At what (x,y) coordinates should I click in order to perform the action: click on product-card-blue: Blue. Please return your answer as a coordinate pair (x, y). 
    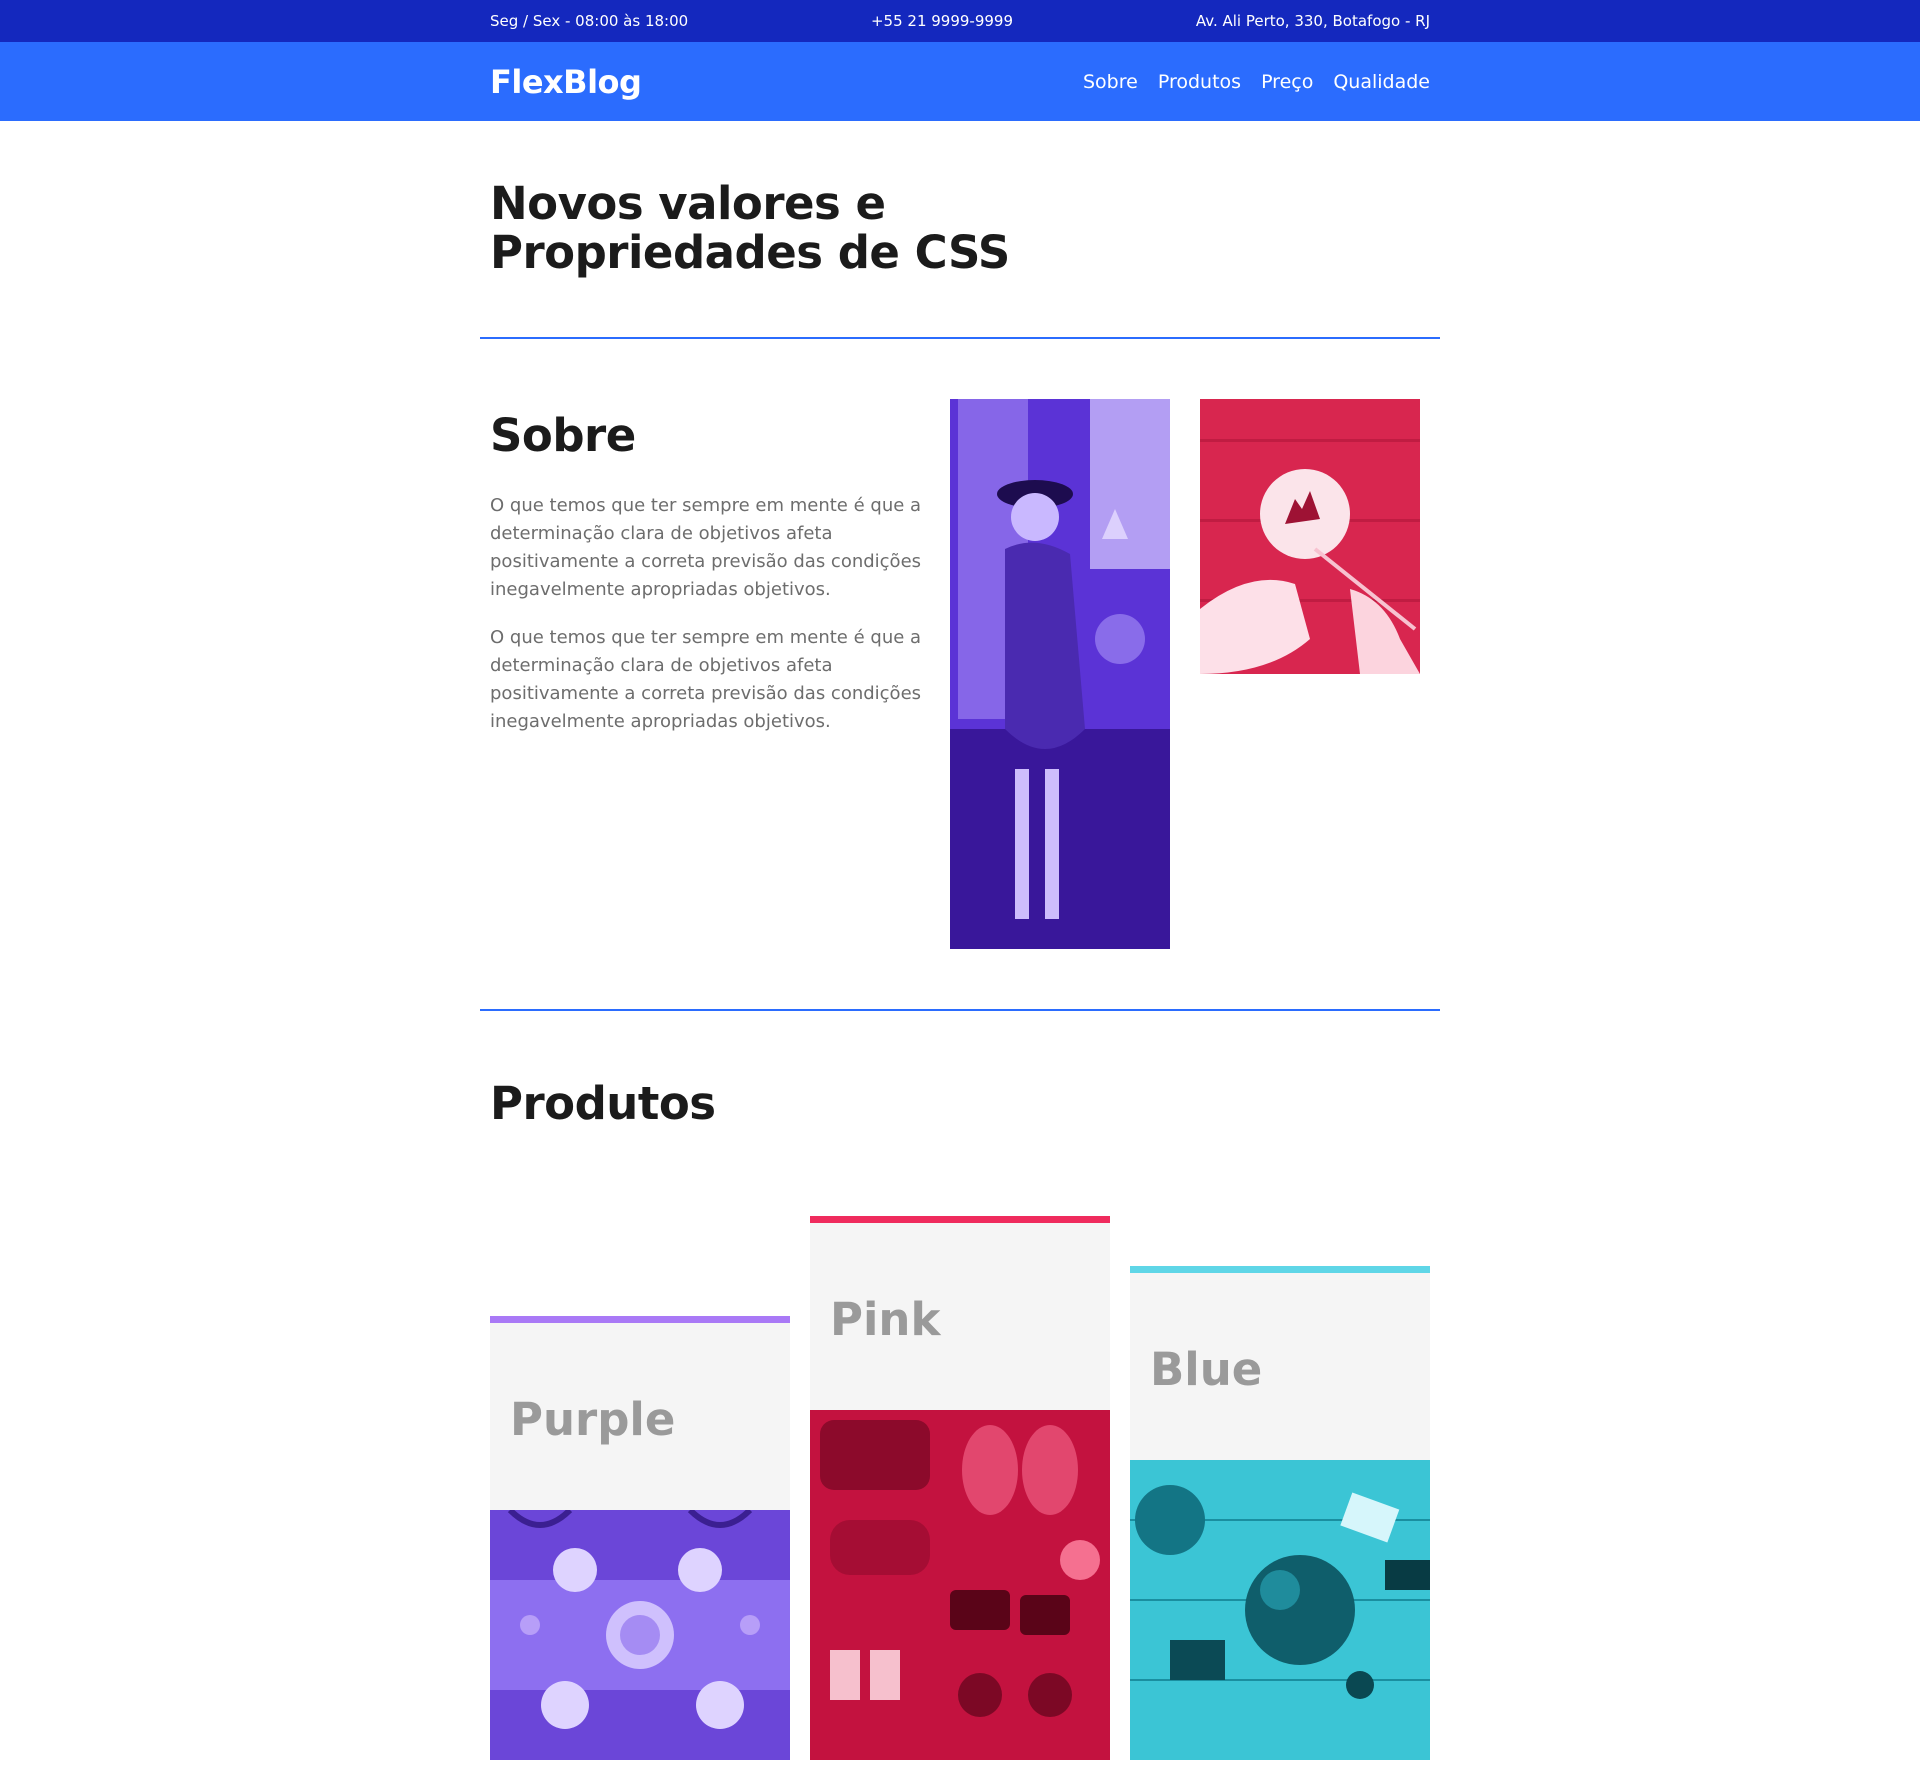
    Looking at the image, I should click on (1280, 1513).